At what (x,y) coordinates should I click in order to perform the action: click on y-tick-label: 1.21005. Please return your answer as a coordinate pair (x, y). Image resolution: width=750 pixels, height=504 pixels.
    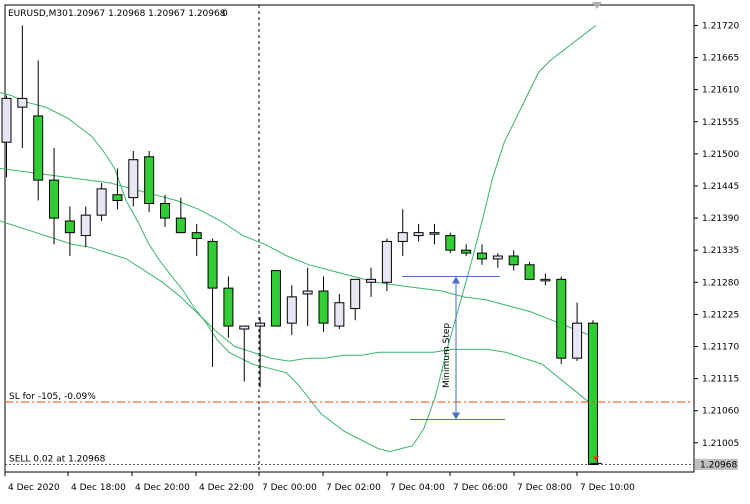
    Looking at the image, I should click on (720, 444).